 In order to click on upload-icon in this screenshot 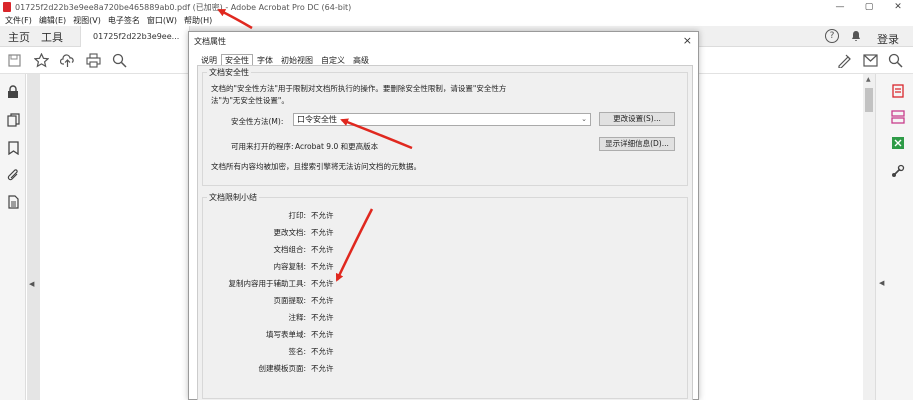, I will do `click(67, 60)`.